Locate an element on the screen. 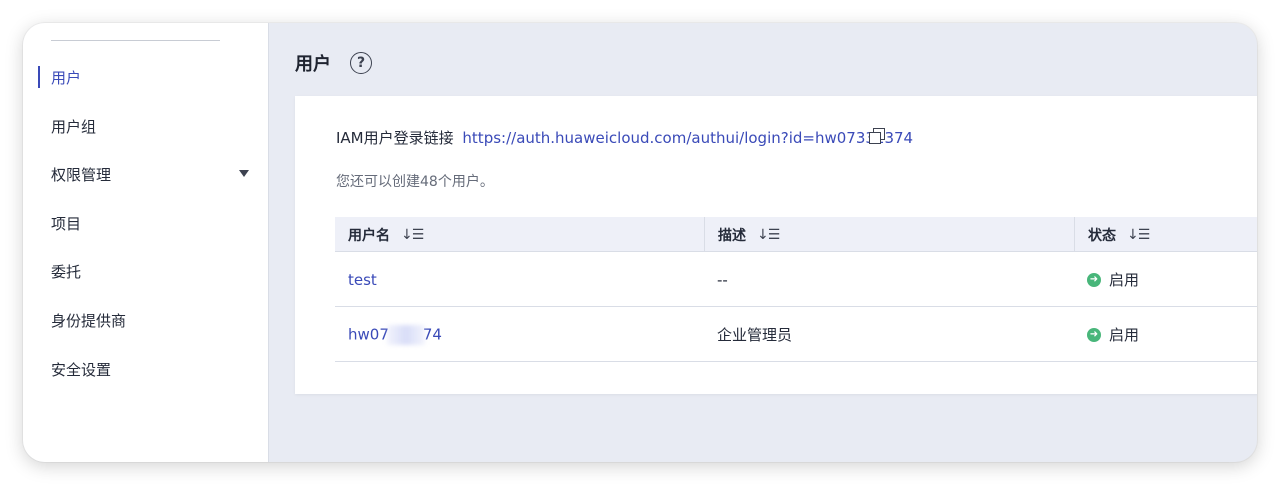  page-title: 用户 is located at coordinates (313, 64).